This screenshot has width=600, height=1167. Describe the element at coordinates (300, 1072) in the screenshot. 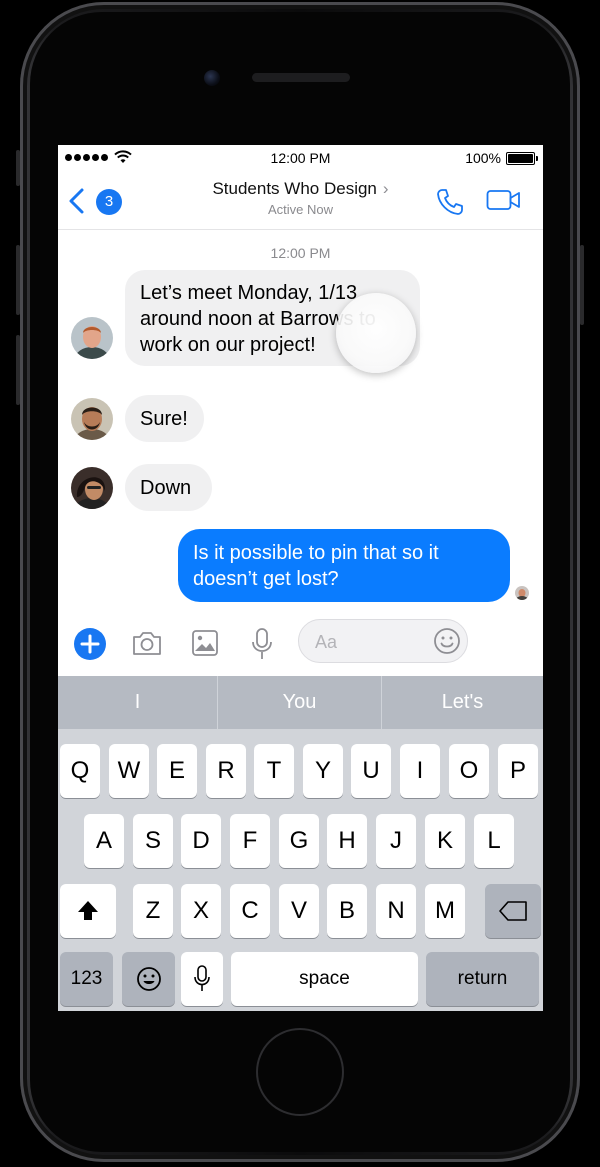

I see `home-button` at that location.